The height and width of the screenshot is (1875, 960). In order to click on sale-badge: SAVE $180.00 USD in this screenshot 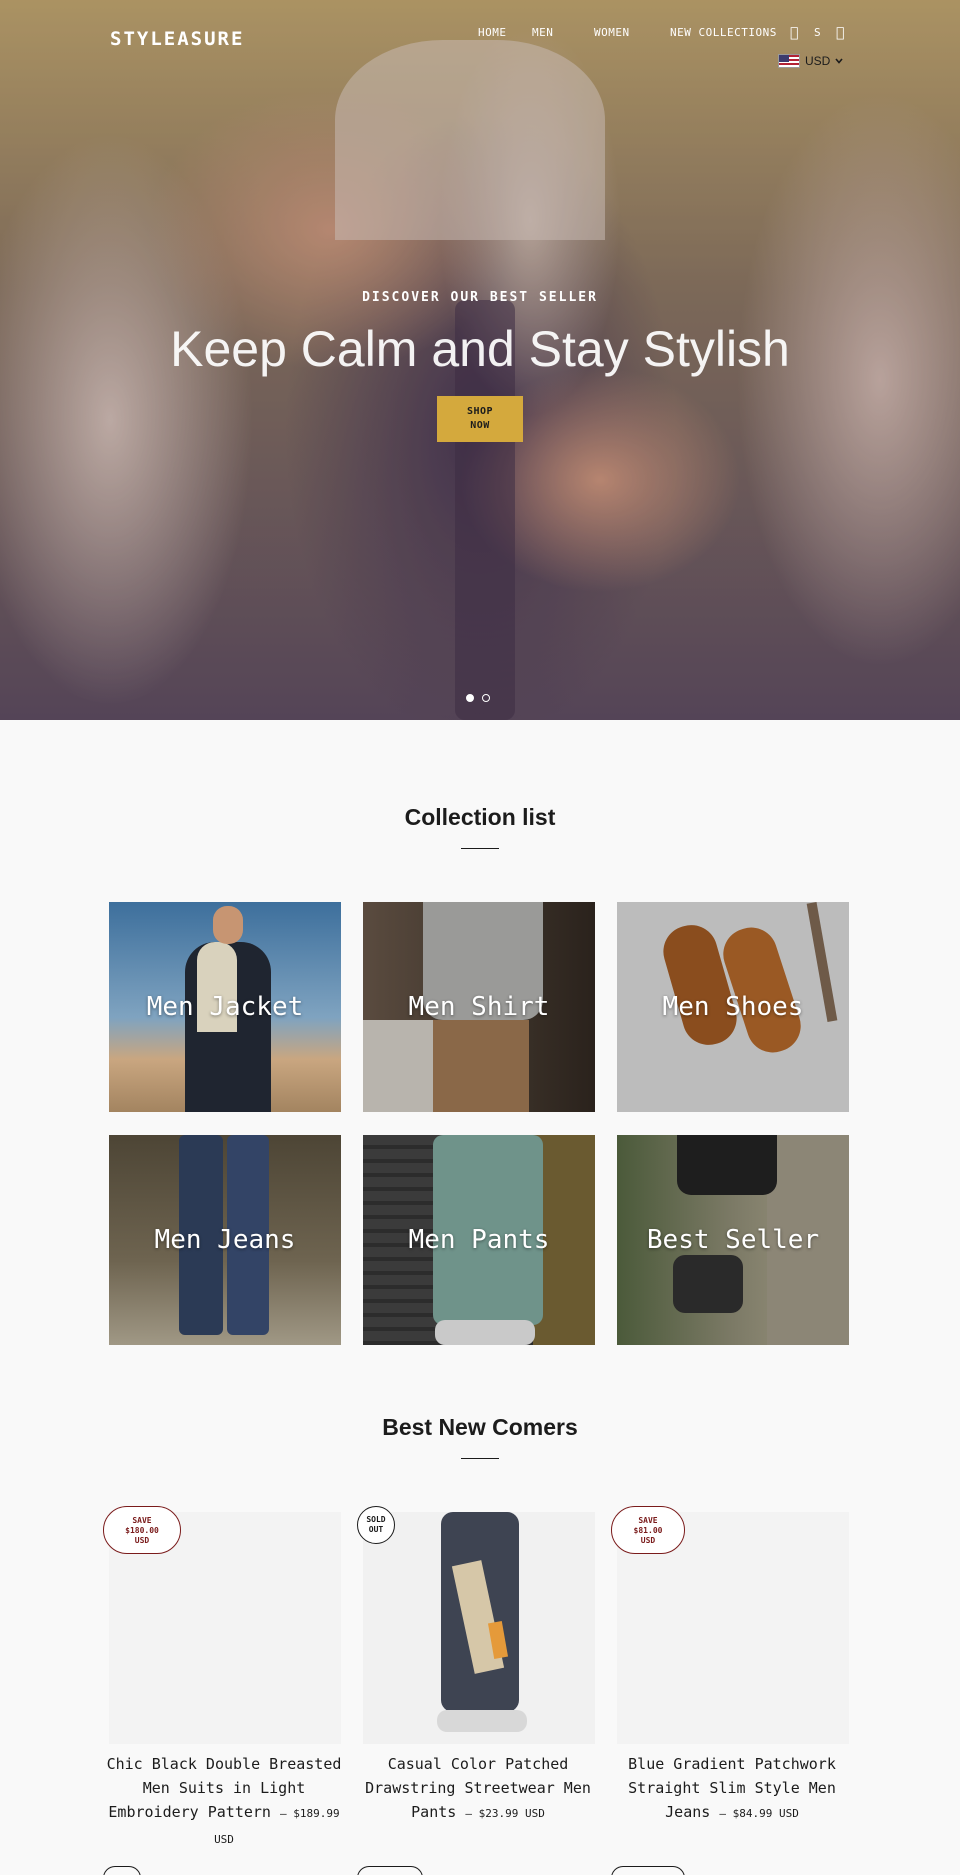, I will do `click(142, 1530)`.